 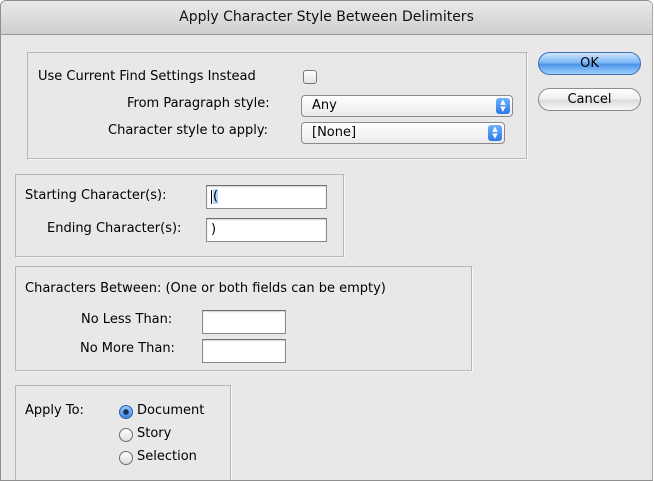 What do you see at coordinates (403, 133) in the screenshot?
I see `character-style-select: [None] ▲ ▼` at bounding box center [403, 133].